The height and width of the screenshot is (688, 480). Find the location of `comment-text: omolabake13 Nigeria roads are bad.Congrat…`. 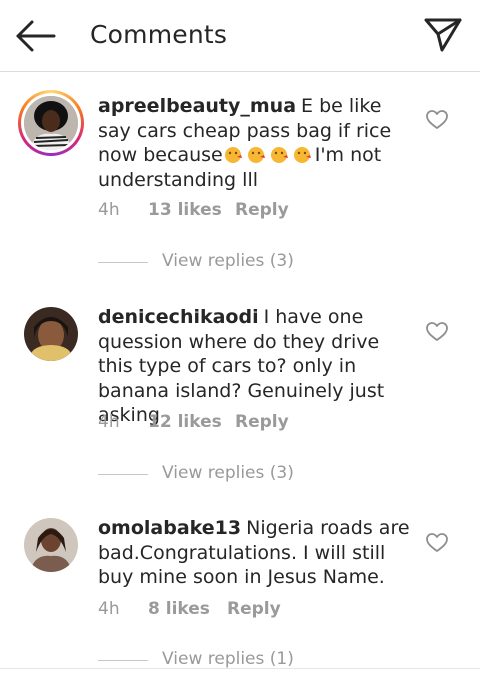

comment-text: omolabake13 Nigeria roads are bad.Congrat… is located at coordinates (257, 553).